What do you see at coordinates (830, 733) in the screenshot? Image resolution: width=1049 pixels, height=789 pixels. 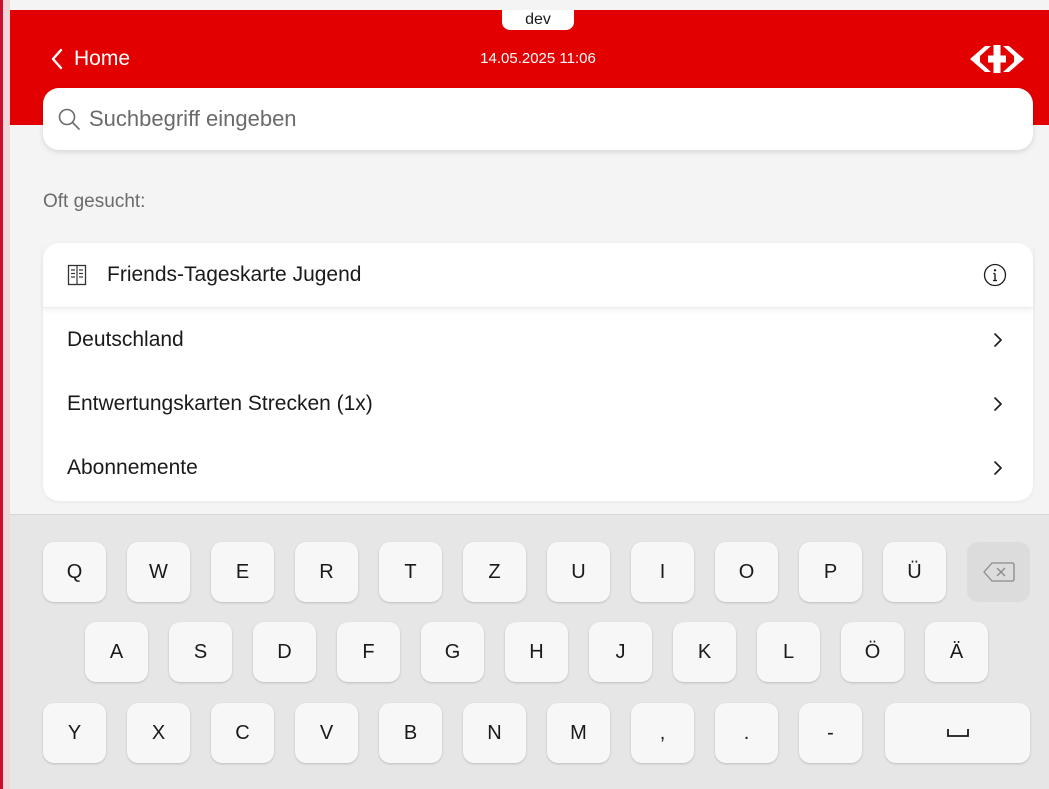 I see `key: -` at bounding box center [830, 733].